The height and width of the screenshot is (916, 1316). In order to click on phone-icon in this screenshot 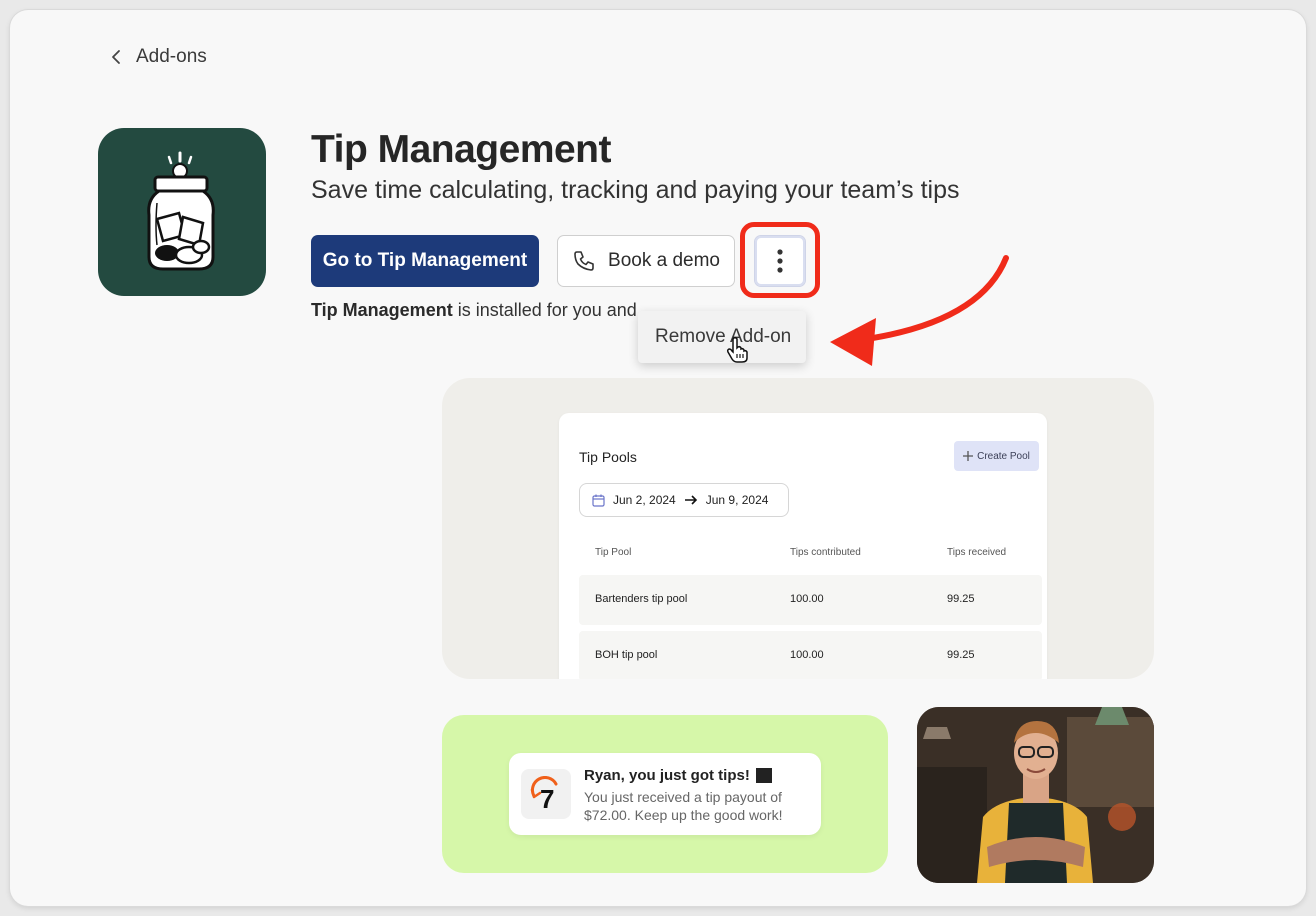, I will do `click(584, 261)`.